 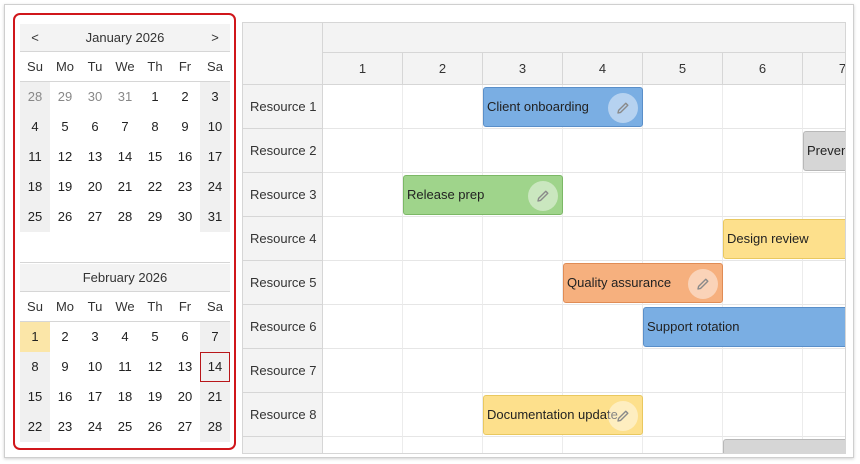 What do you see at coordinates (603, 69) in the screenshot?
I see `day-column-header: 4` at bounding box center [603, 69].